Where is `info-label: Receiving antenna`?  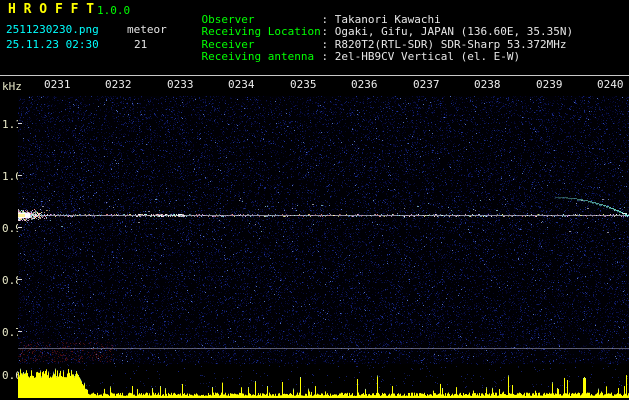
info-label: Receiving antenna is located at coordinates (258, 56).